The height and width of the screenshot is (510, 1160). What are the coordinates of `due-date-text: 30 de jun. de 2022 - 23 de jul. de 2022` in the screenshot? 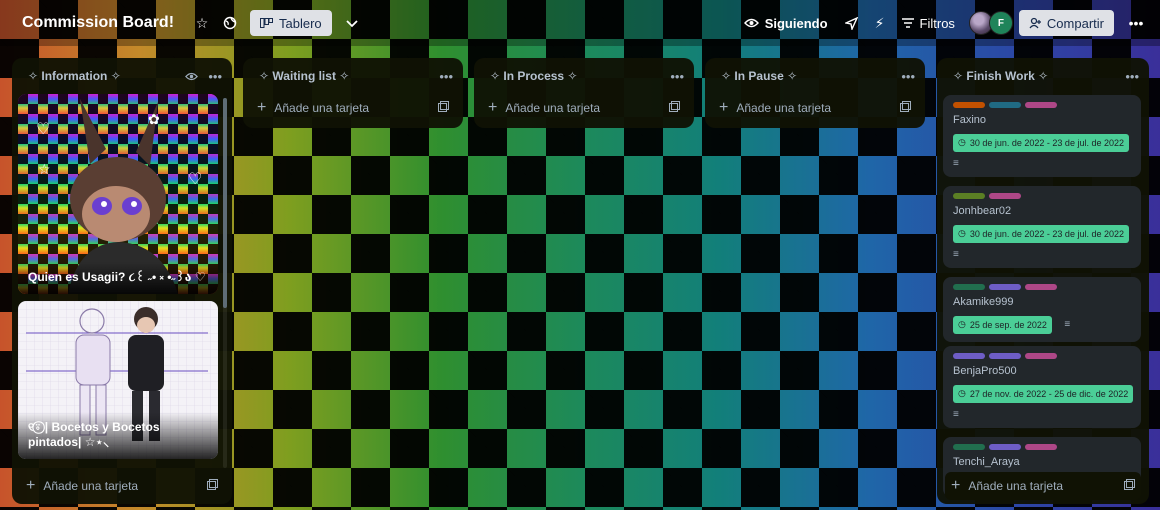 It's located at (1046, 142).